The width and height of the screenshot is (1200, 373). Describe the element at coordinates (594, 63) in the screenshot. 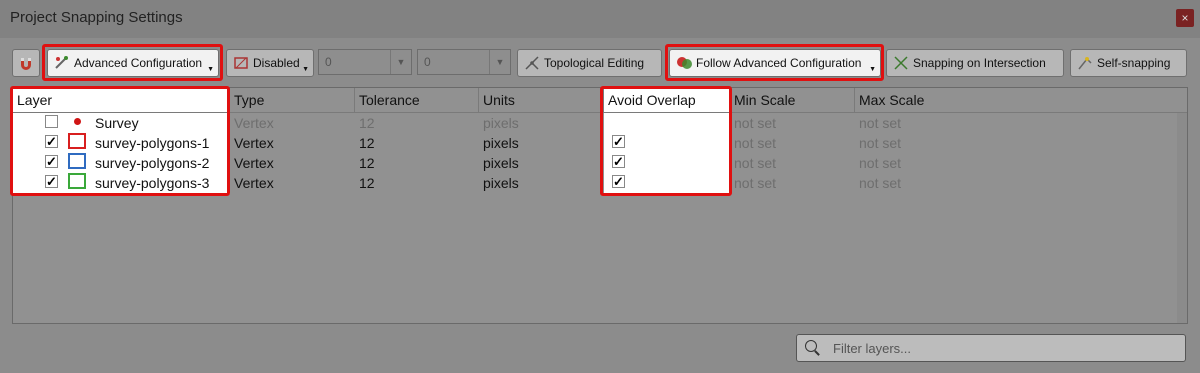

I see `topological-editing-label: Topological Editing` at that location.